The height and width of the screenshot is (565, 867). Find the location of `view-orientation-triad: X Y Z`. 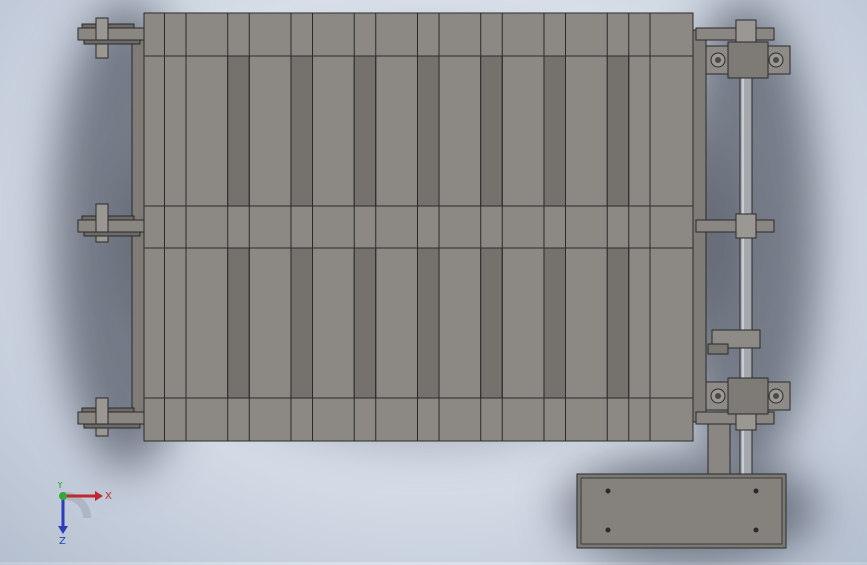

view-orientation-triad: X Y Z is located at coordinates (85, 517).